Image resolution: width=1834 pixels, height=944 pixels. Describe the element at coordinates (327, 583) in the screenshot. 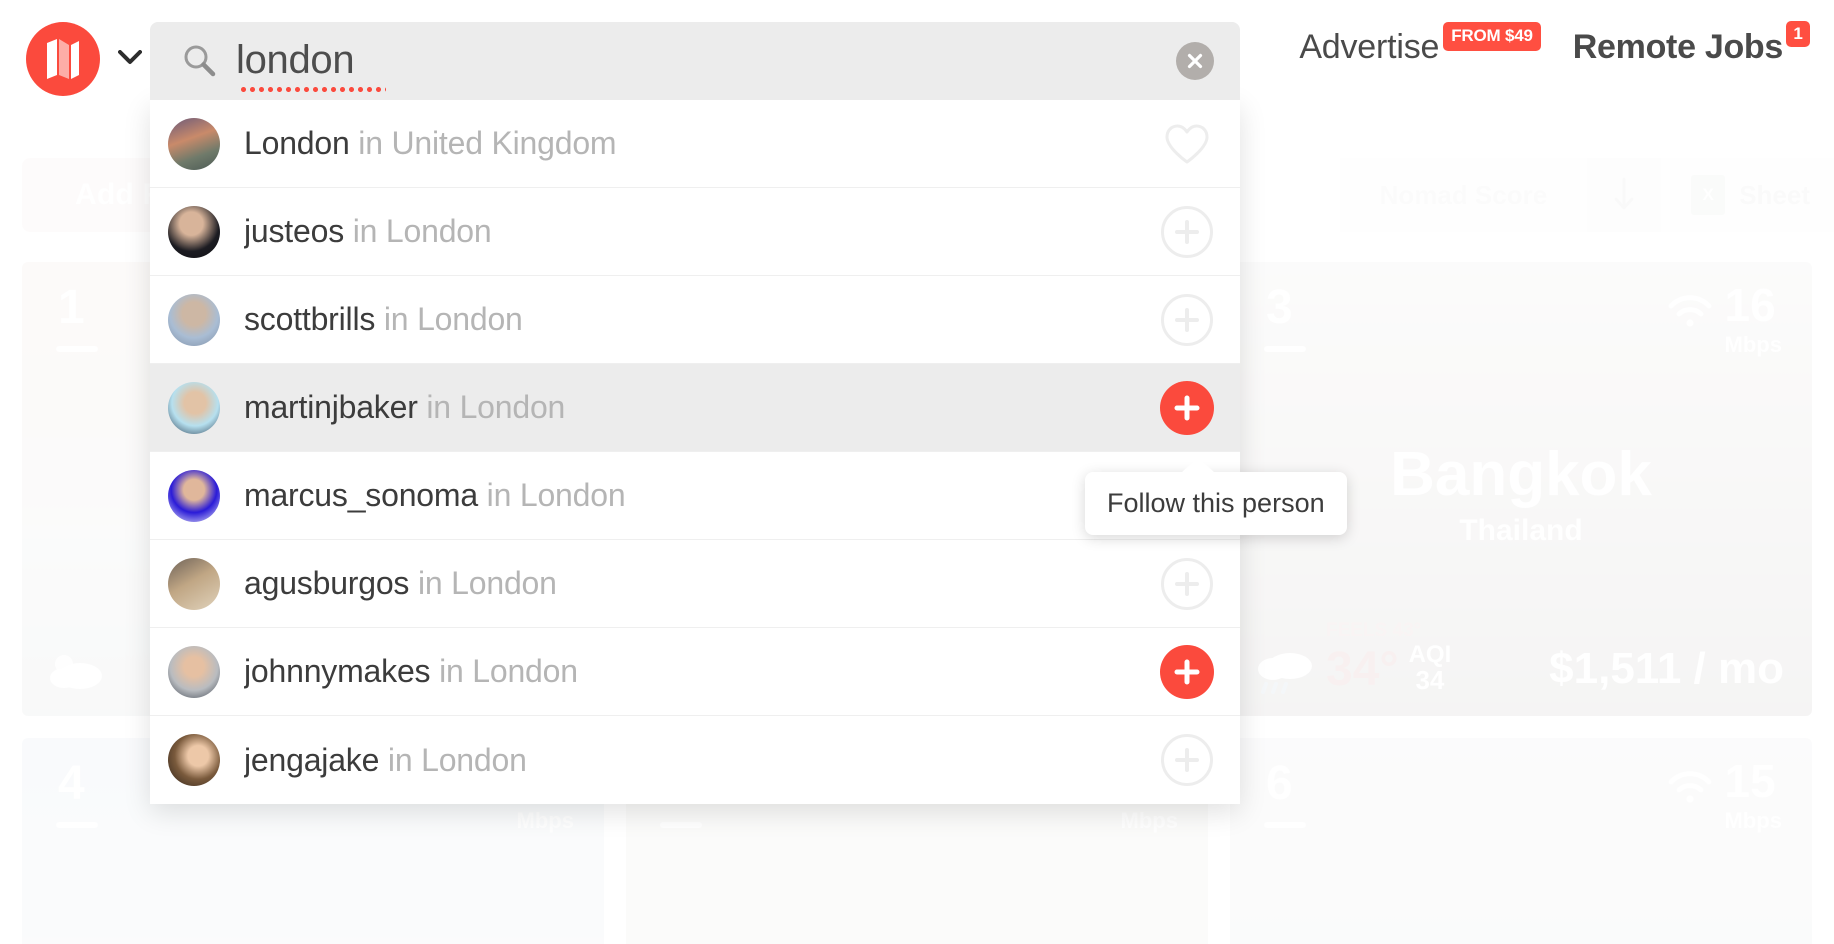

I see `result-name: agusburgos` at that location.